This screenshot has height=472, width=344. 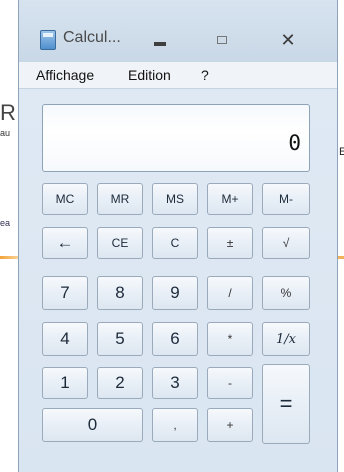 I want to click on digit-9-button: 9, so click(x=175, y=293).